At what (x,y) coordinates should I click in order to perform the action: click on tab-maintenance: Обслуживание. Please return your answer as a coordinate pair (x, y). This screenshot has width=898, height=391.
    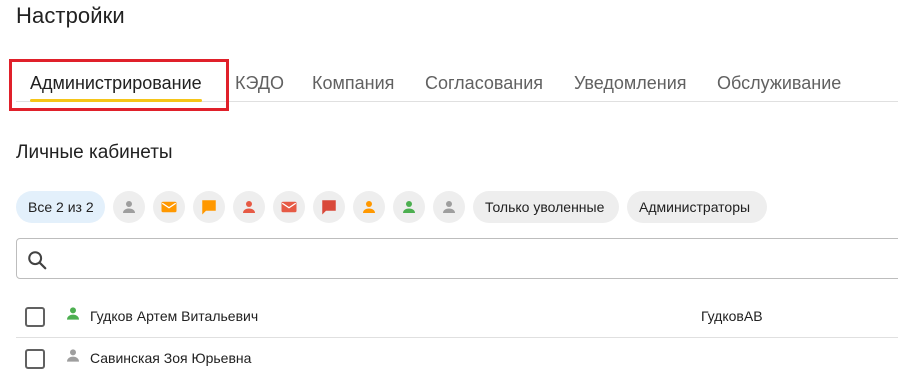
    Looking at the image, I should click on (779, 81).